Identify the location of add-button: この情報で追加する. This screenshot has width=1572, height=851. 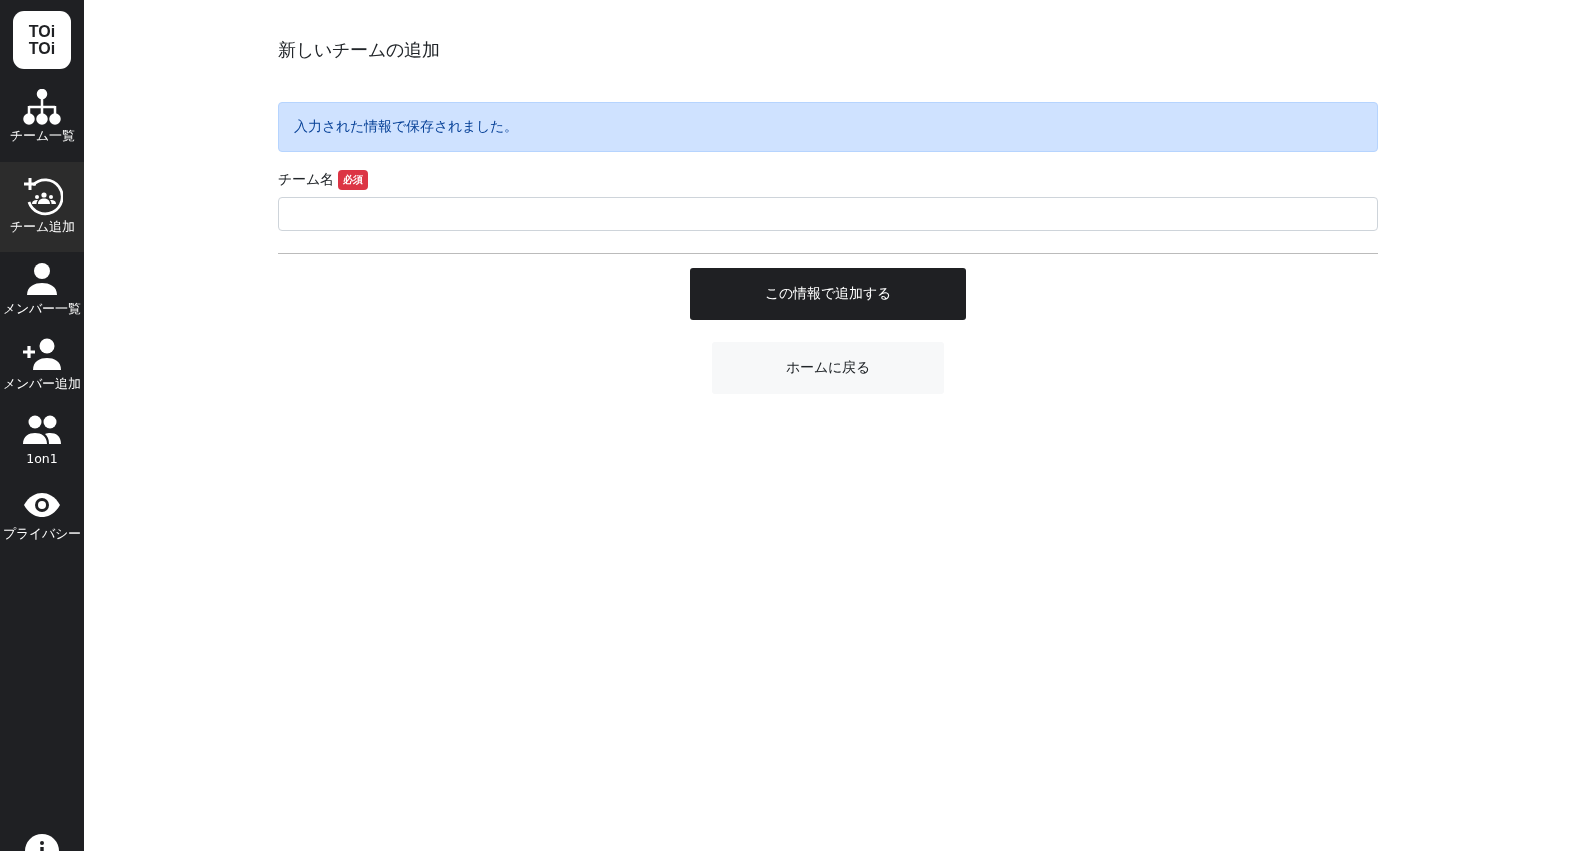
(828, 294).